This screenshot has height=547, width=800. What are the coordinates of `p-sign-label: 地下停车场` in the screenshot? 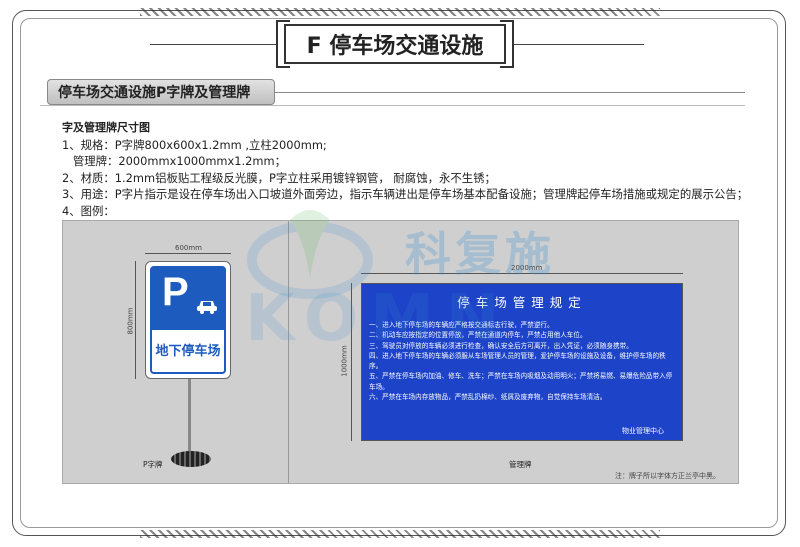 It's located at (188, 351).